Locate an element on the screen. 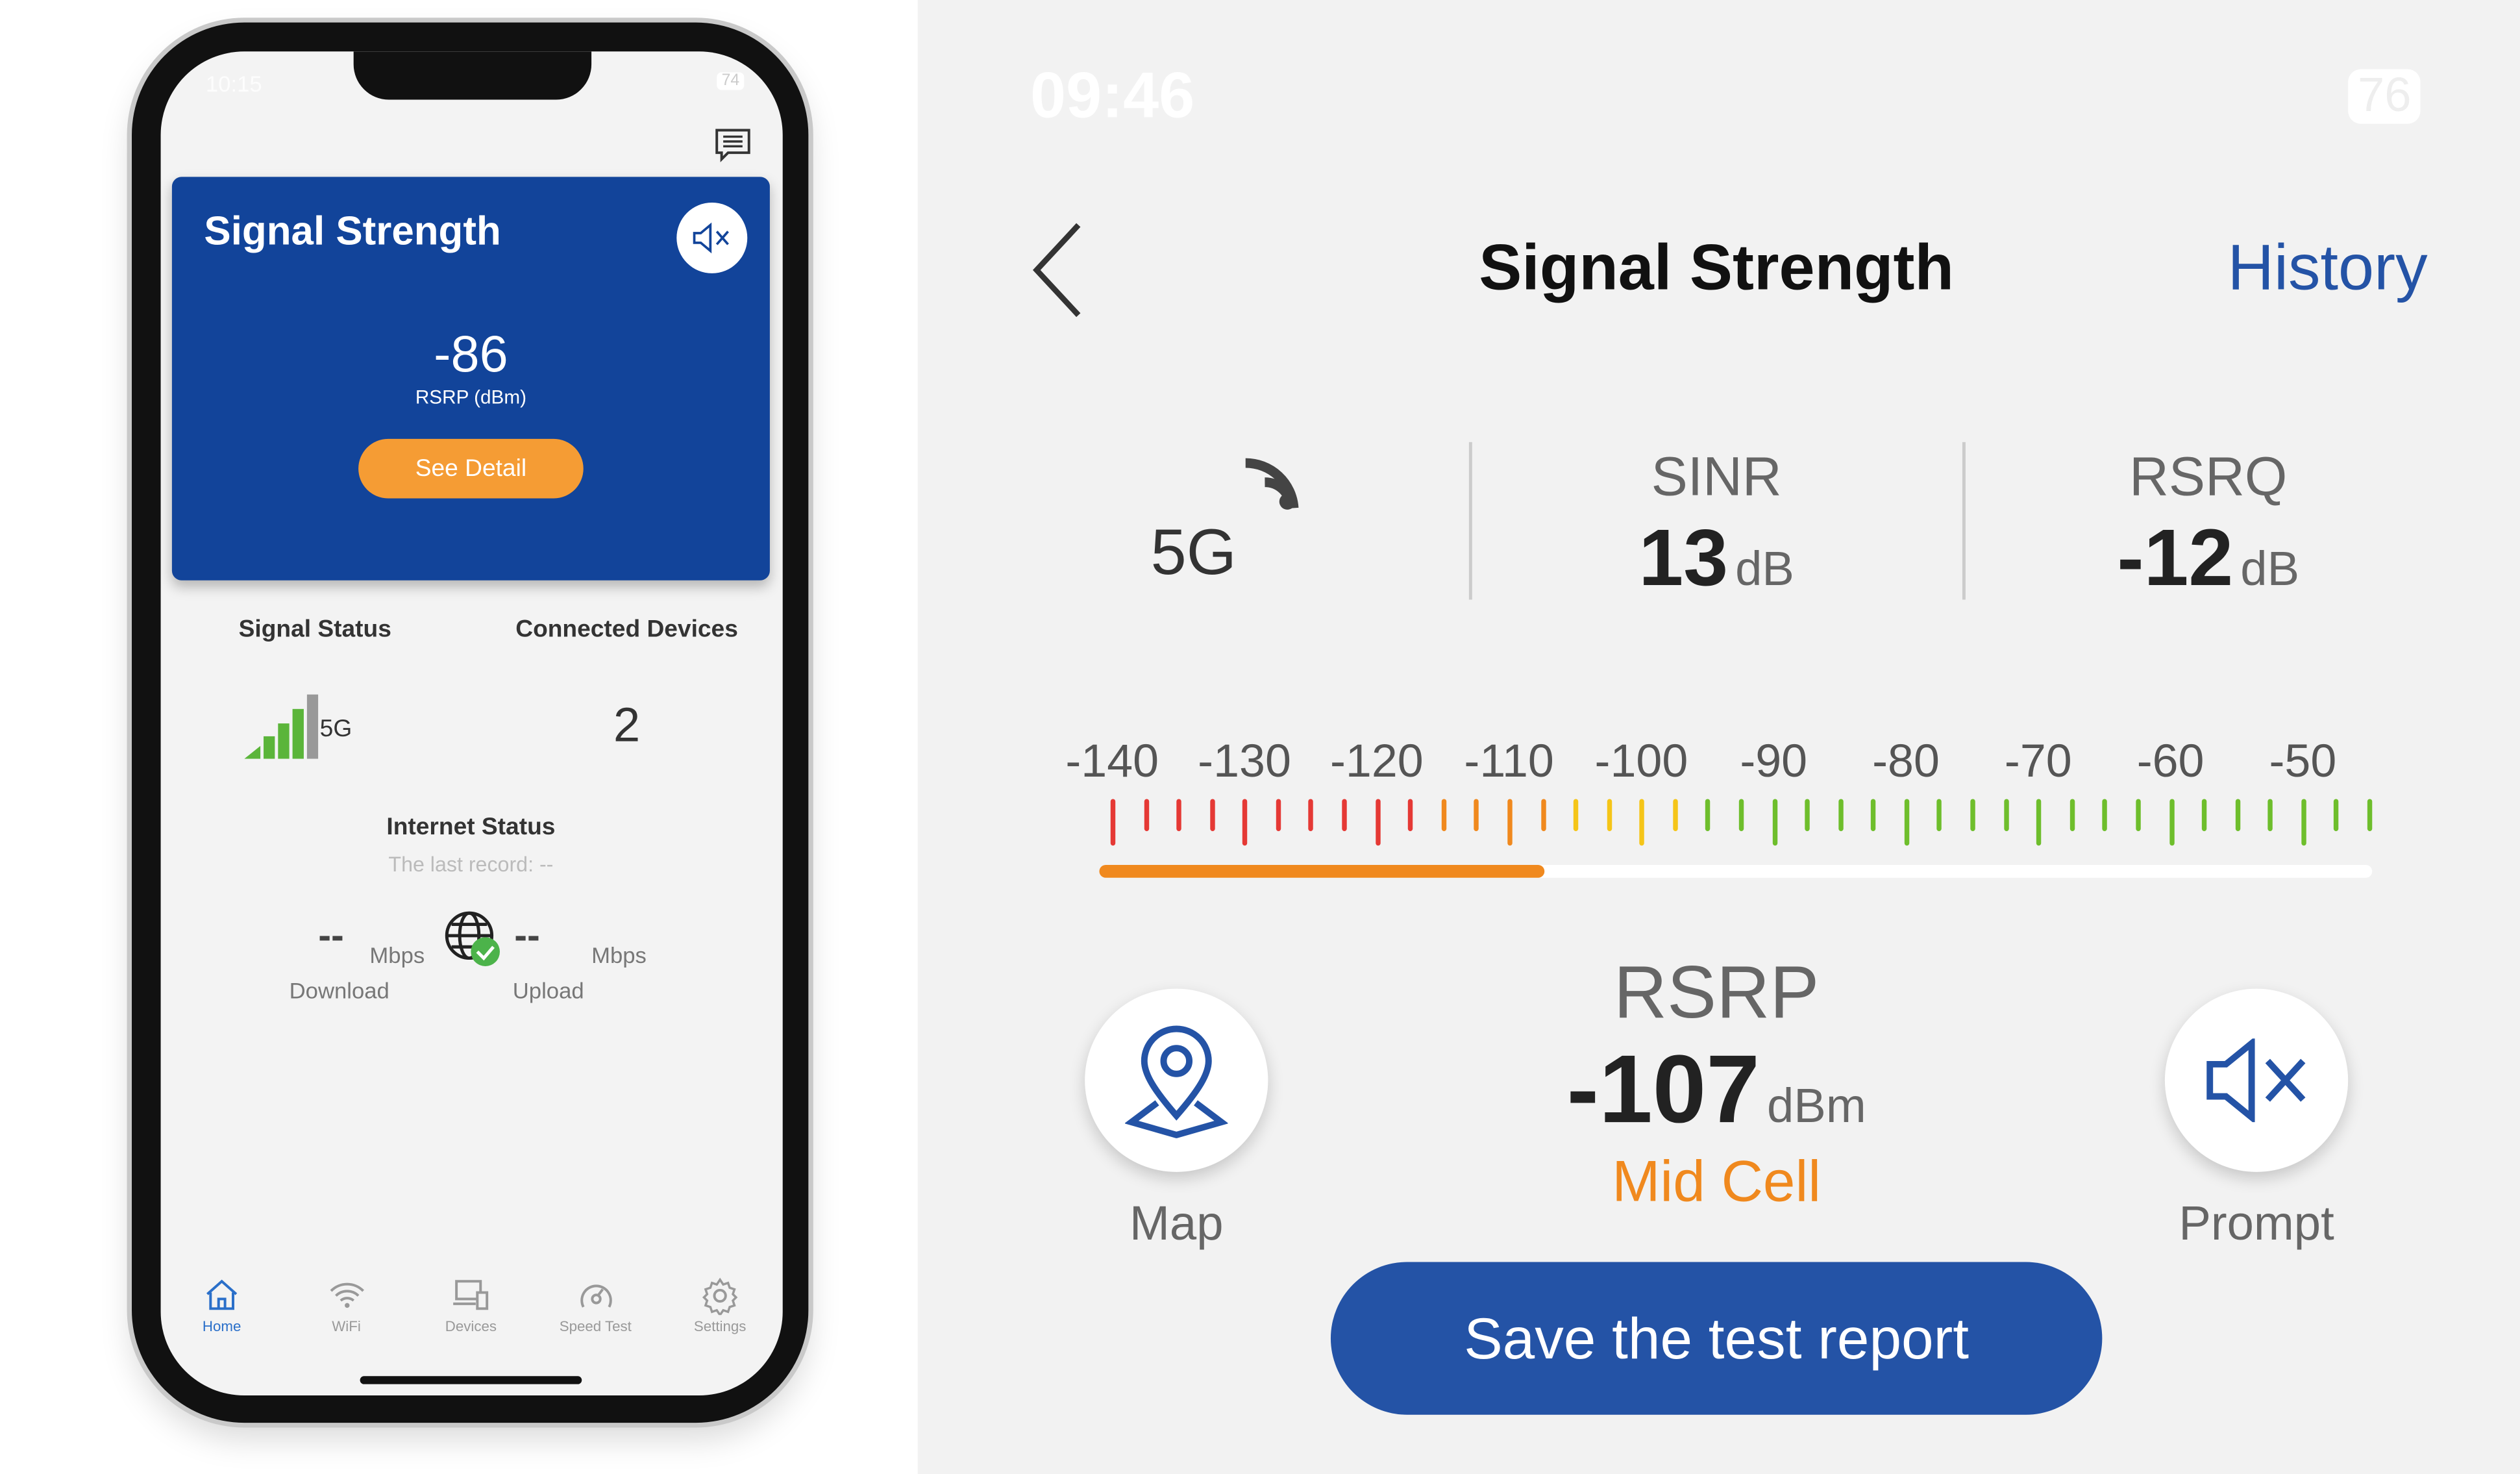  see-detail-button: See Detail is located at coordinates (471, 468).